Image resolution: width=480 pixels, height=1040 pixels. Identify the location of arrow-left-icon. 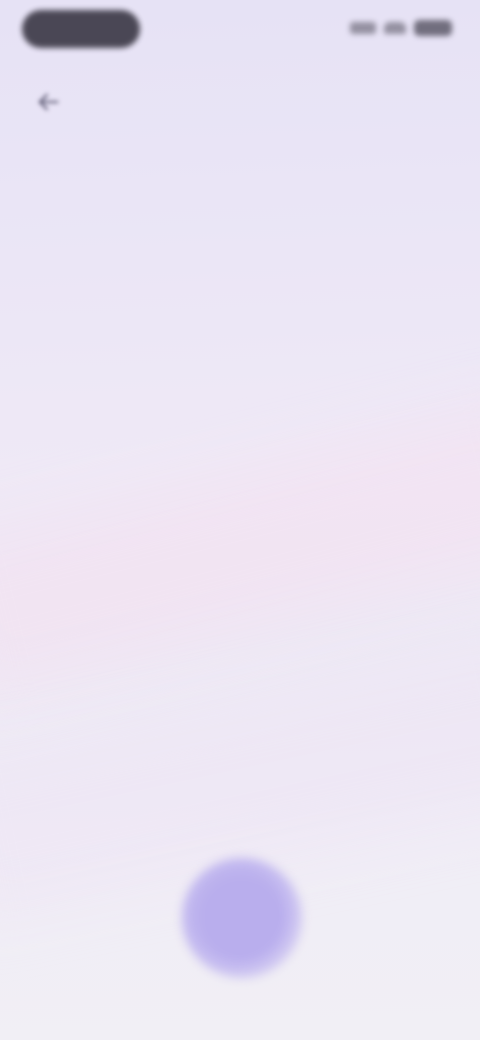
(48, 102).